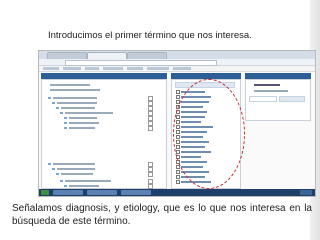  I want to click on address-bar-row, so click(177, 62).